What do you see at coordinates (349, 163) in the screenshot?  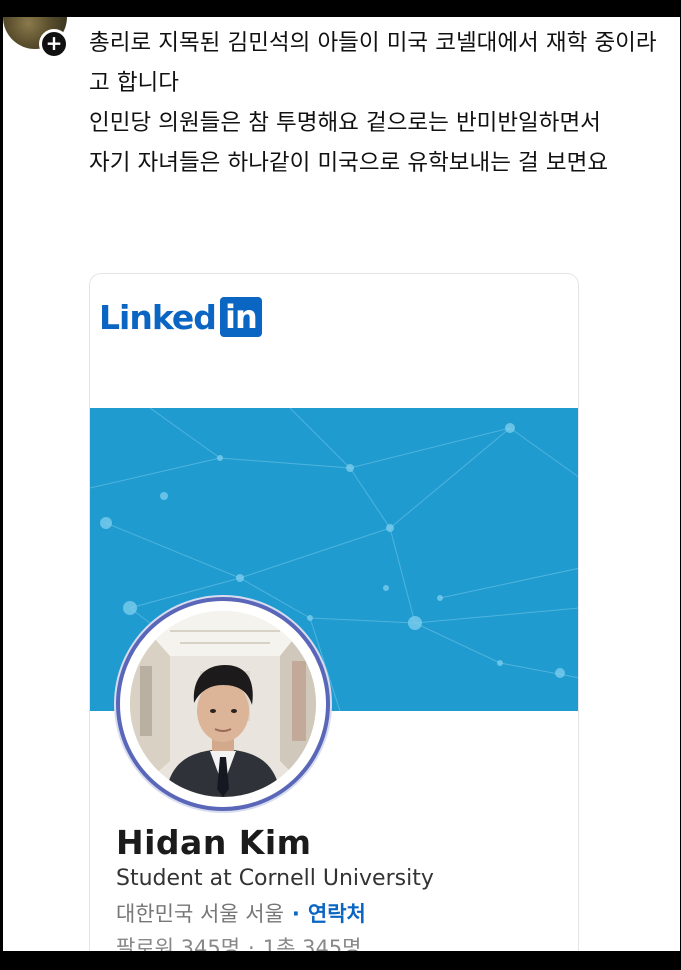 I see `post-line-3: 자기 자녀들은 하나같이 미국으로 유학보내는 걸 보면요` at bounding box center [349, 163].